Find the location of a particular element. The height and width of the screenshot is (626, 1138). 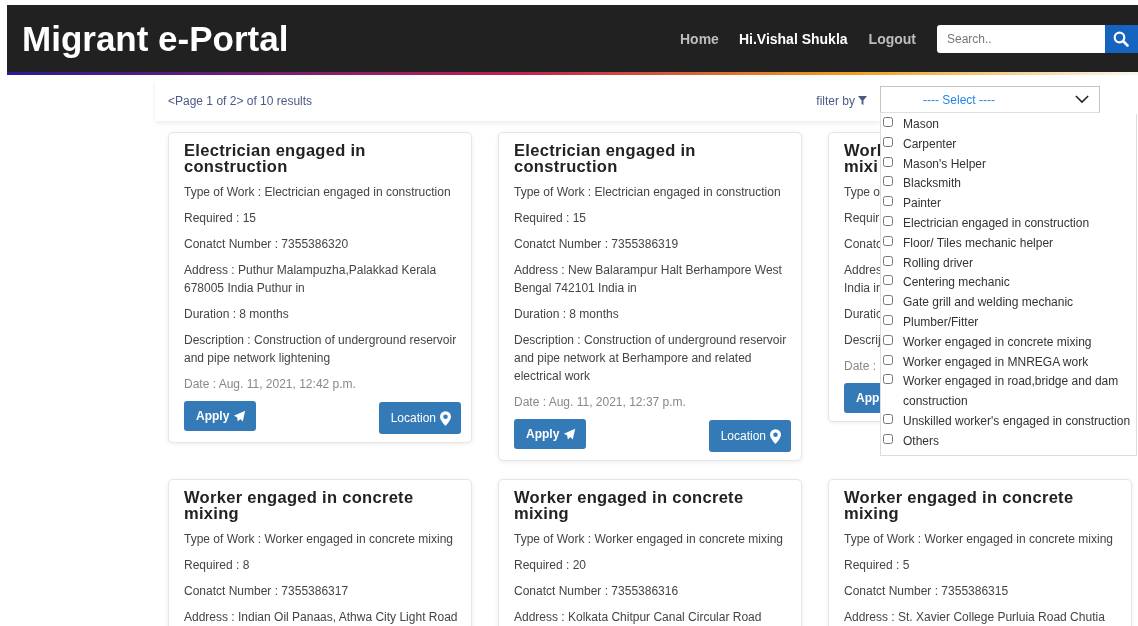

card-text: Descrij is located at coordinates (862, 340).